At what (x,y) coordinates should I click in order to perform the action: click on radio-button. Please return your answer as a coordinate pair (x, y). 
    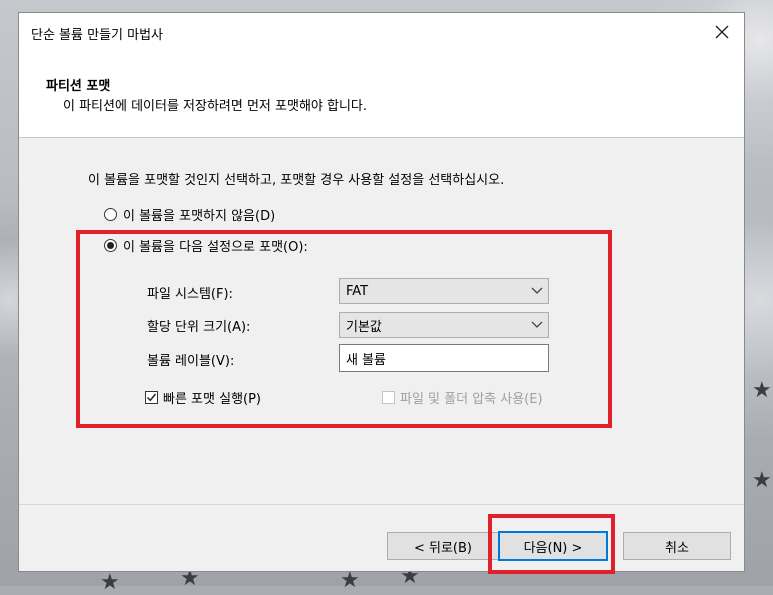
    Looking at the image, I should click on (110, 214).